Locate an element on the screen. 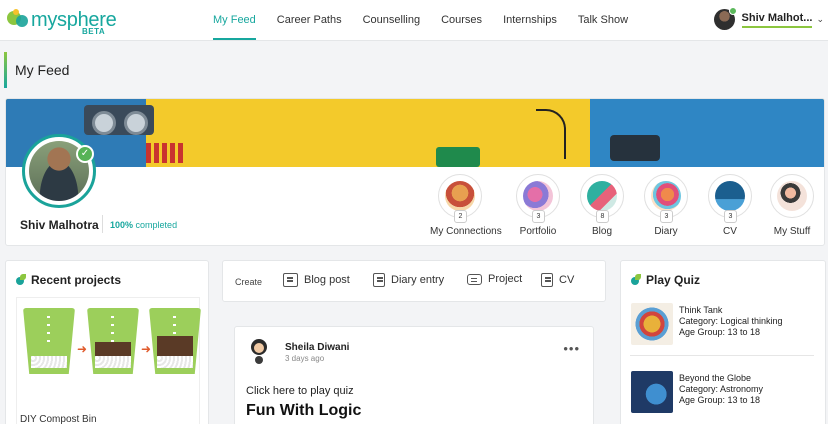 Image resolution: width=828 pixels, height=424 pixels. quick-link-label: My Connections is located at coordinates (466, 231).